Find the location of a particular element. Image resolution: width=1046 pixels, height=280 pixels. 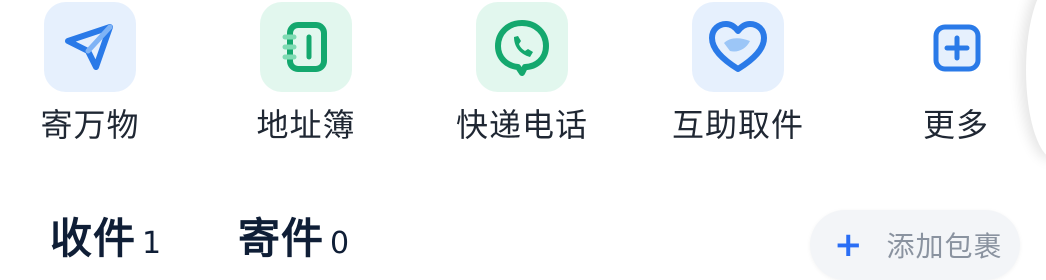

tab-count: 1 is located at coordinates (152, 243).